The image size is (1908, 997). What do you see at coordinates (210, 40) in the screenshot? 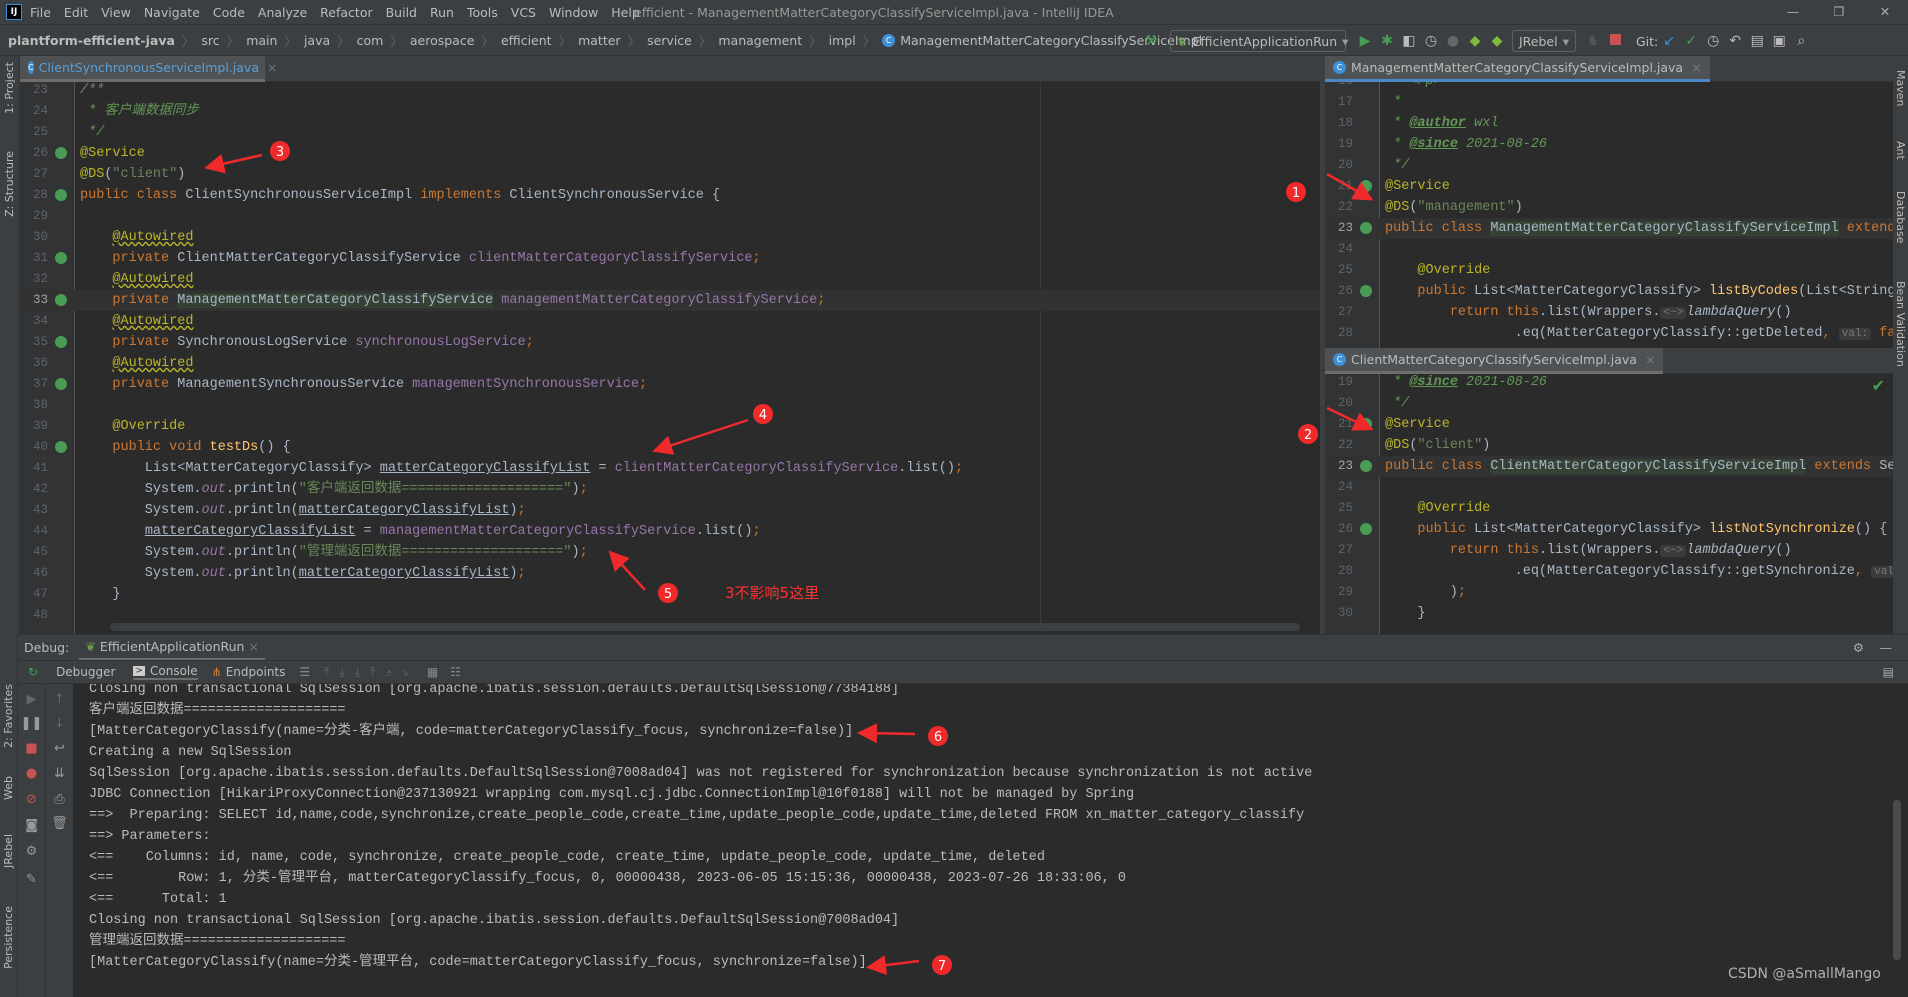
I see `breadcrumb-item: src` at bounding box center [210, 40].